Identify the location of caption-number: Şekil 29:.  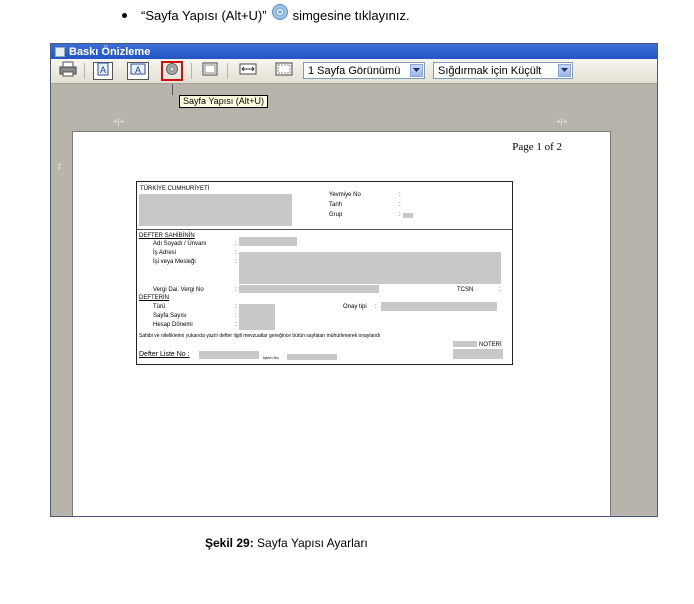
(229, 543).